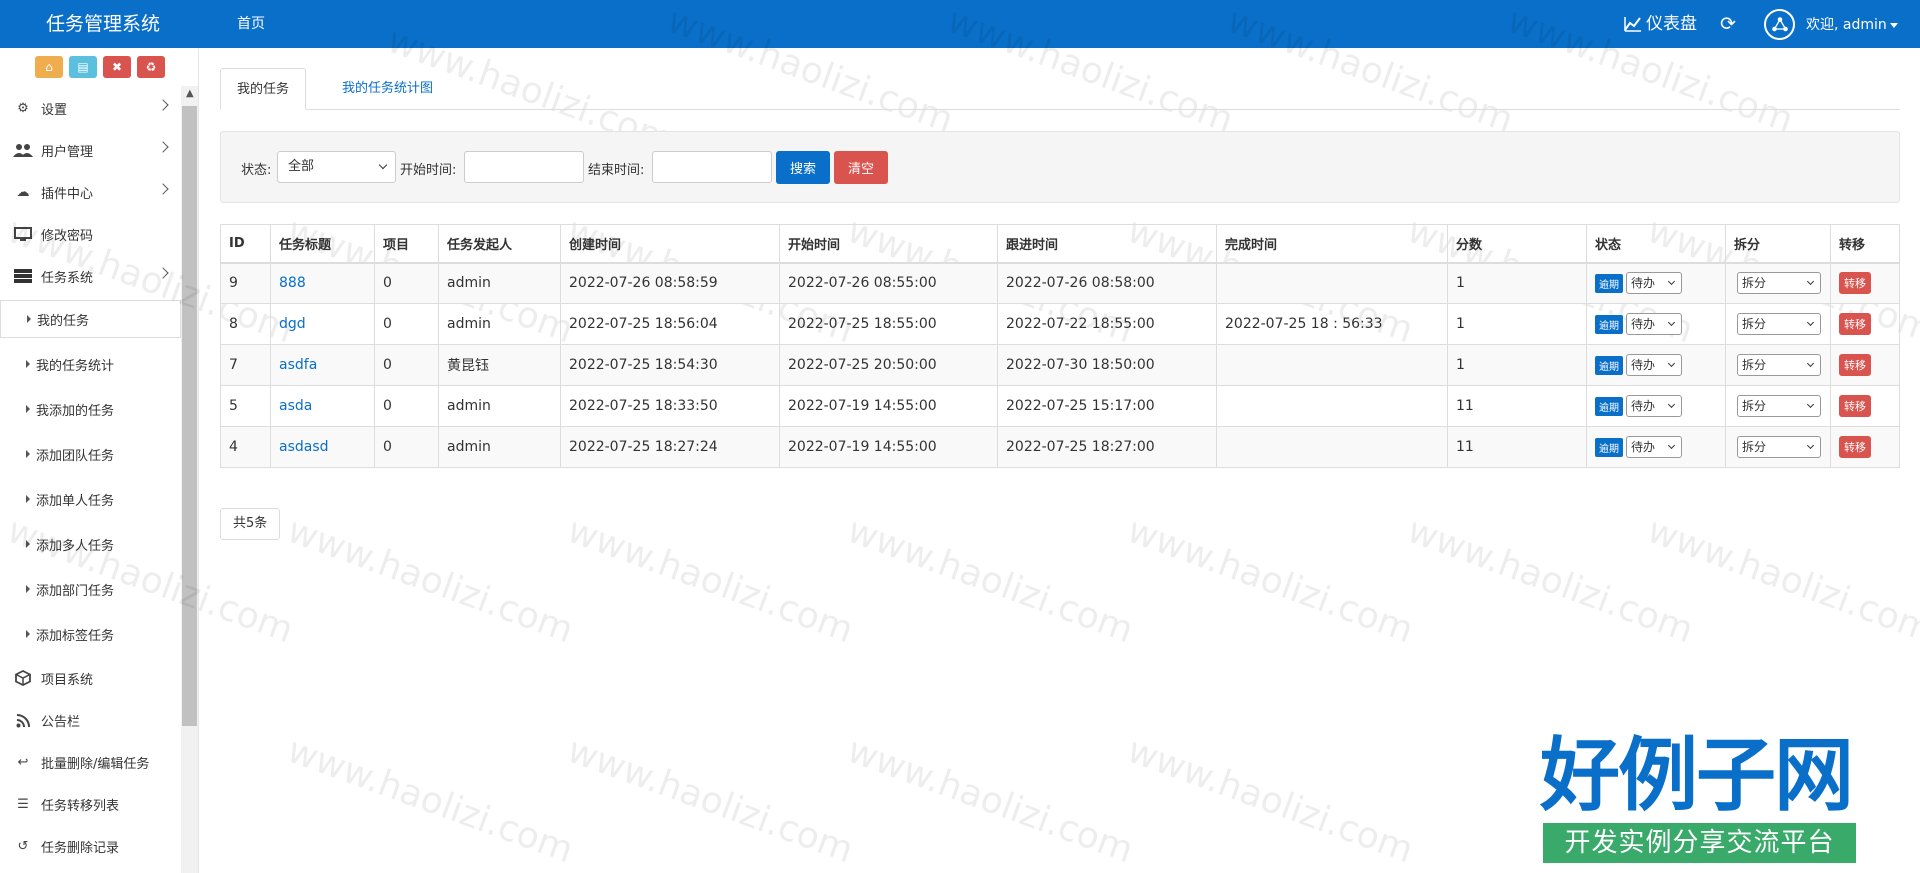 This screenshot has width=1920, height=873. Describe the element at coordinates (301, 166) in the screenshot. I see `status-select-value: 全部` at that location.